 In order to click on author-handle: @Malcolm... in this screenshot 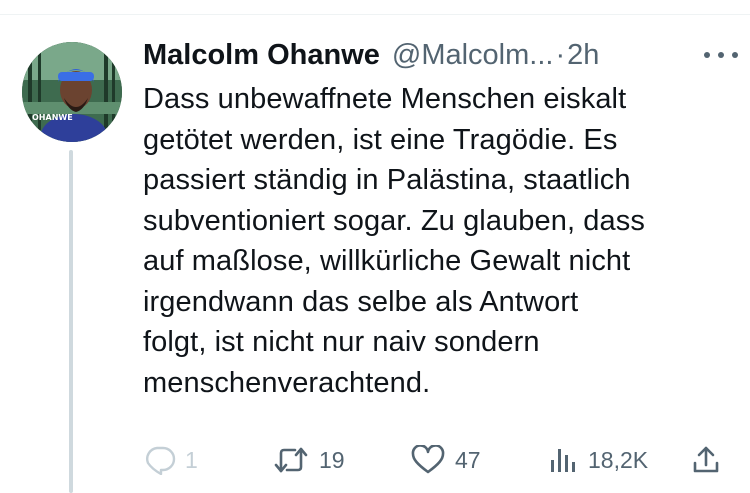, I will do `click(473, 55)`.